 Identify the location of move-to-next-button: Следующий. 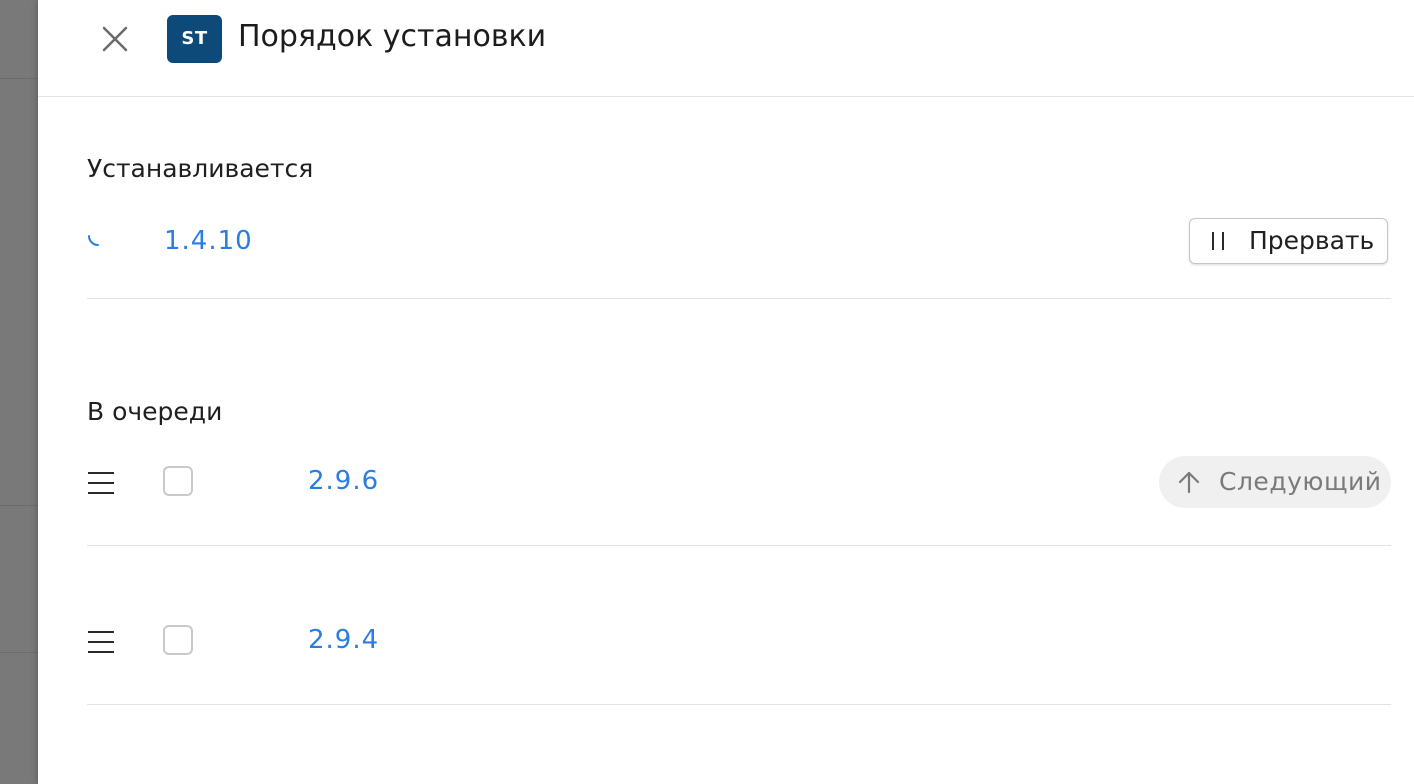
(1275, 482).